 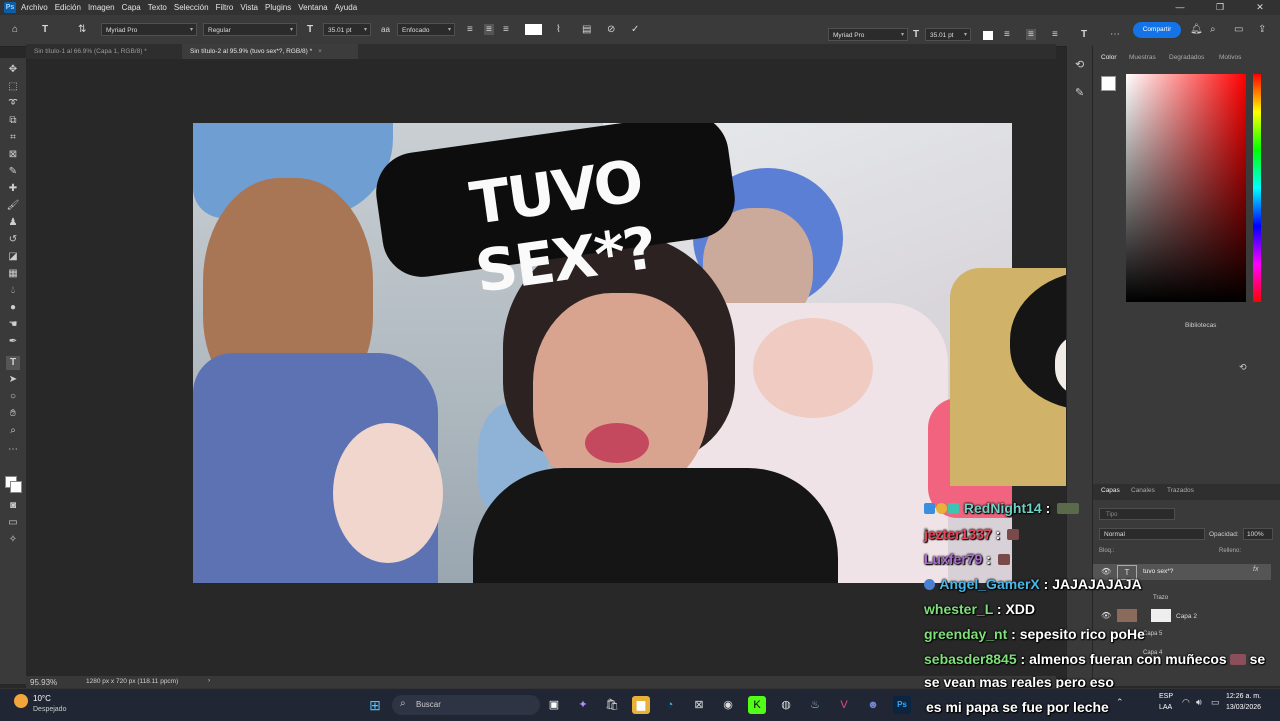 What do you see at coordinates (320, 51) in the screenshot?
I see `close-tab-icon: ×` at bounding box center [320, 51].